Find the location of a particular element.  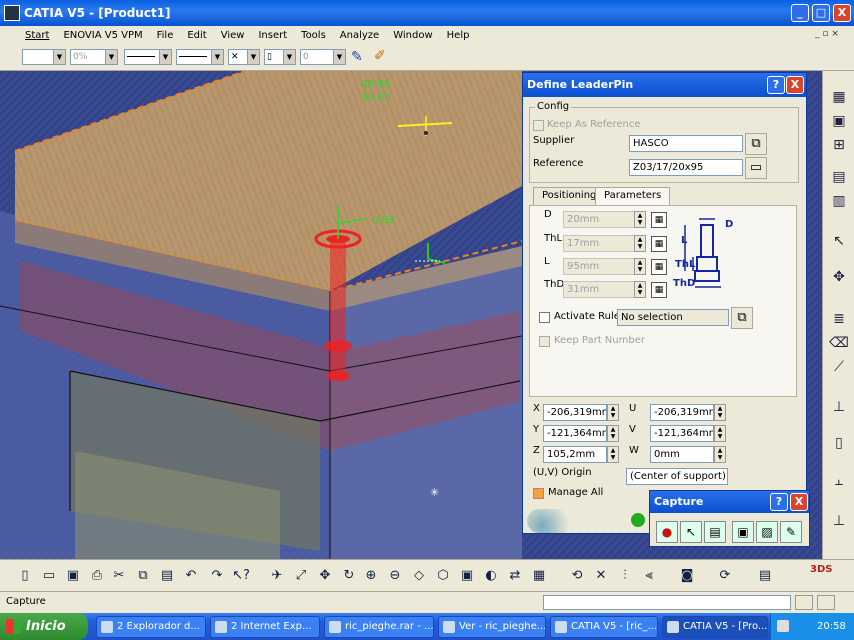

pan-icon: ✥ is located at coordinates (325, 576).